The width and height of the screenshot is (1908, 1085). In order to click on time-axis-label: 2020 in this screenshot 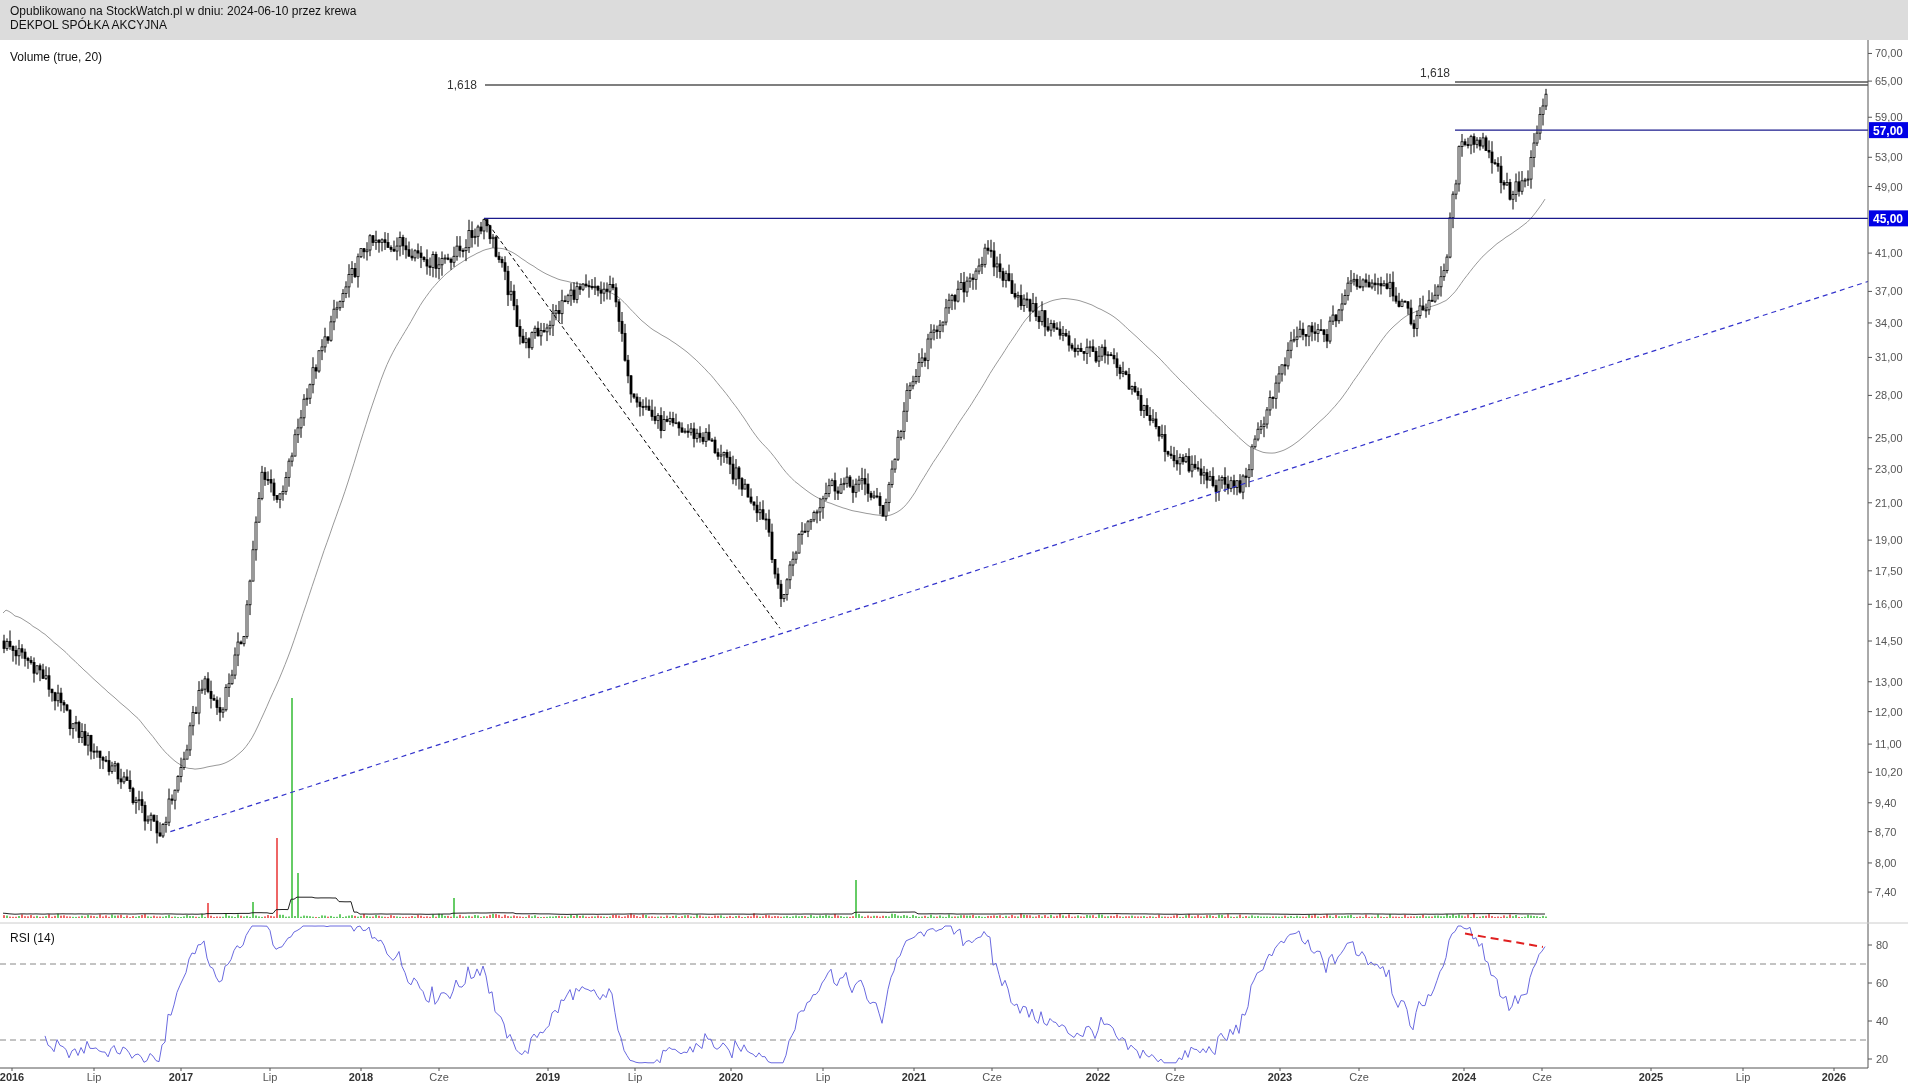, I will do `click(731, 1077)`.